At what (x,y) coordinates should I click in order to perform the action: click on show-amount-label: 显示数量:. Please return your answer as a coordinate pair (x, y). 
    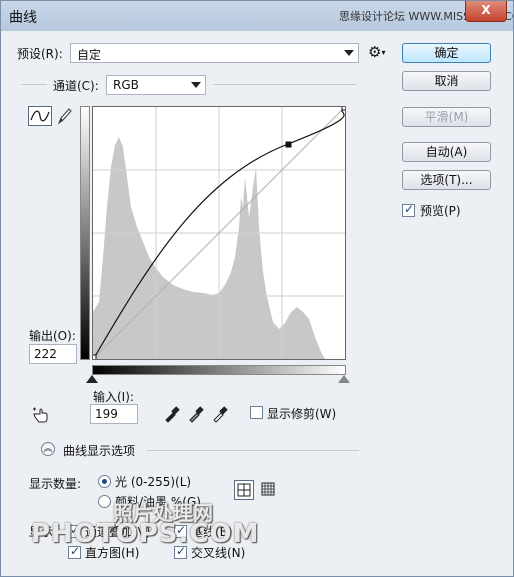
    Looking at the image, I should click on (55, 484).